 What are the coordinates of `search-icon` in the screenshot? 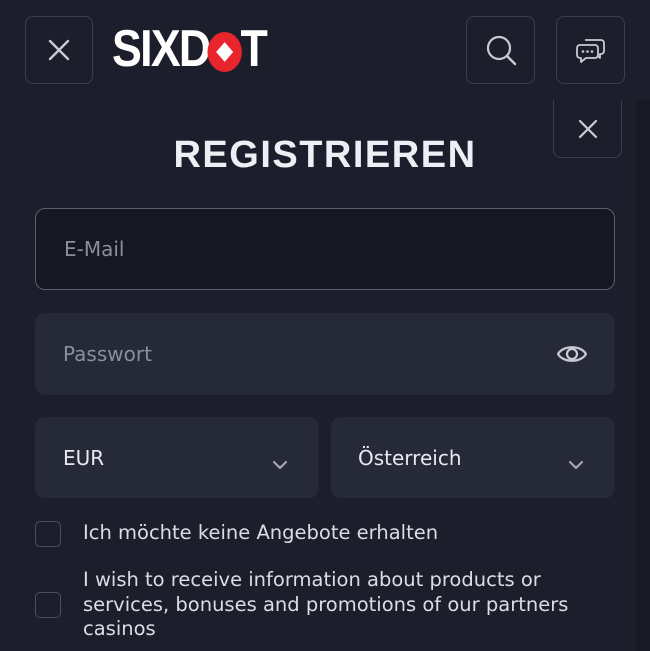 It's located at (501, 50).